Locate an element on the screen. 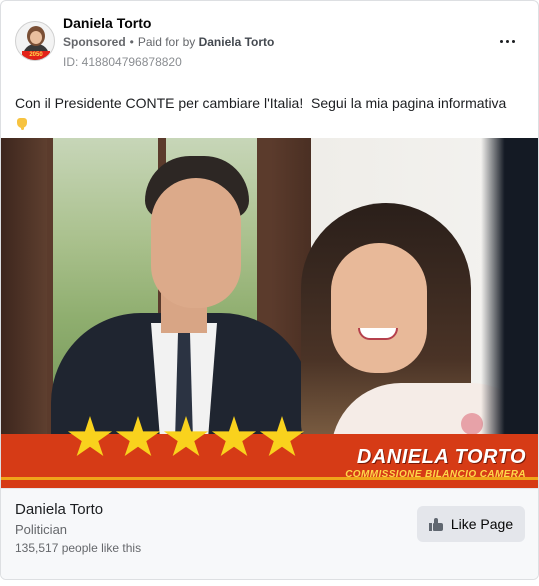 This screenshot has width=539, height=586. man-face is located at coordinates (196, 243).